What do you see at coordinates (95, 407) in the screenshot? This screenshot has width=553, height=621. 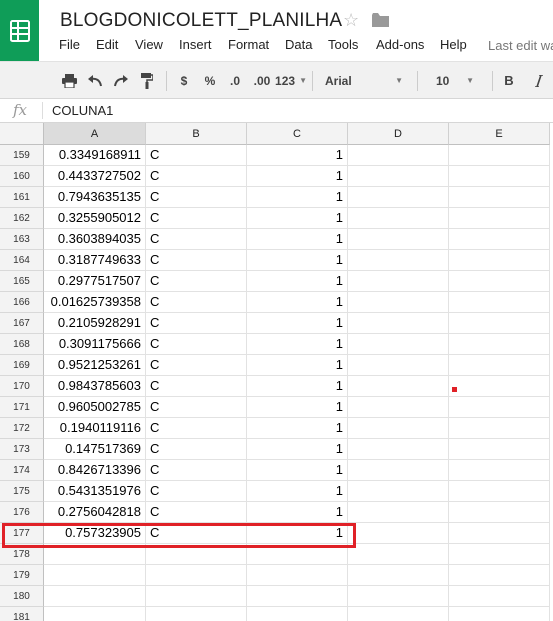 I see `cell-a: 0.9605002785` at bounding box center [95, 407].